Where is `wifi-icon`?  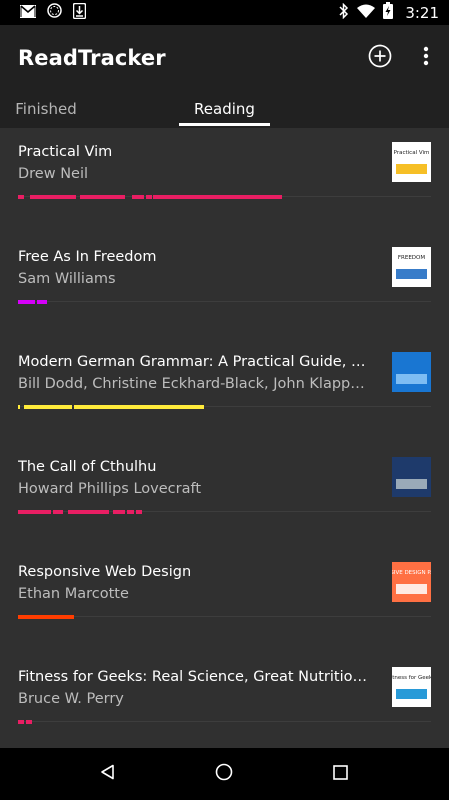
wifi-icon is located at coordinates (366, 12).